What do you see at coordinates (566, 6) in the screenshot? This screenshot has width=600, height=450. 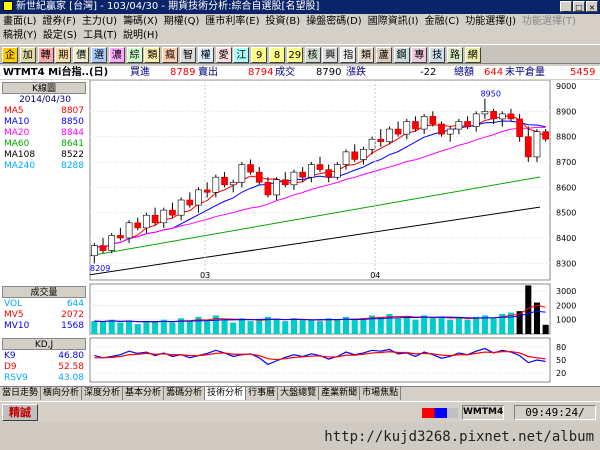 I see `minimize-button: _` at bounding box center [566, 6].